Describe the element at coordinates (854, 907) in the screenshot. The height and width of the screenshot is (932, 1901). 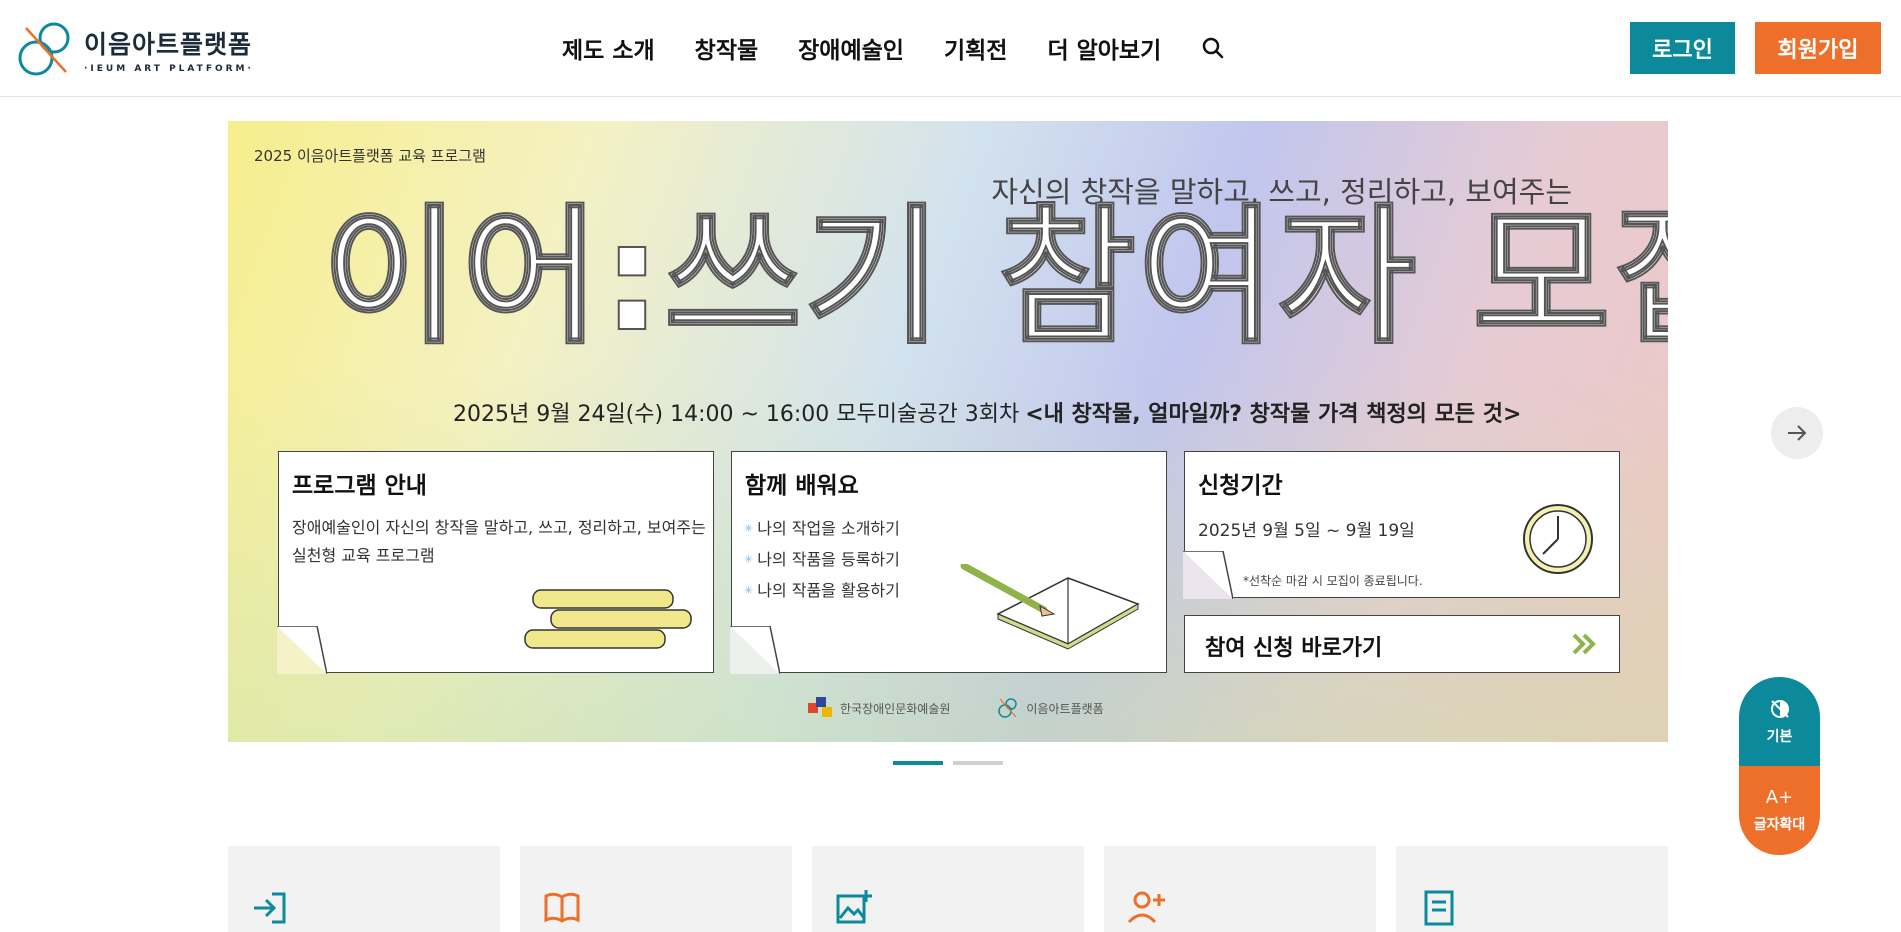
I see `image-plus-icon` at that location.